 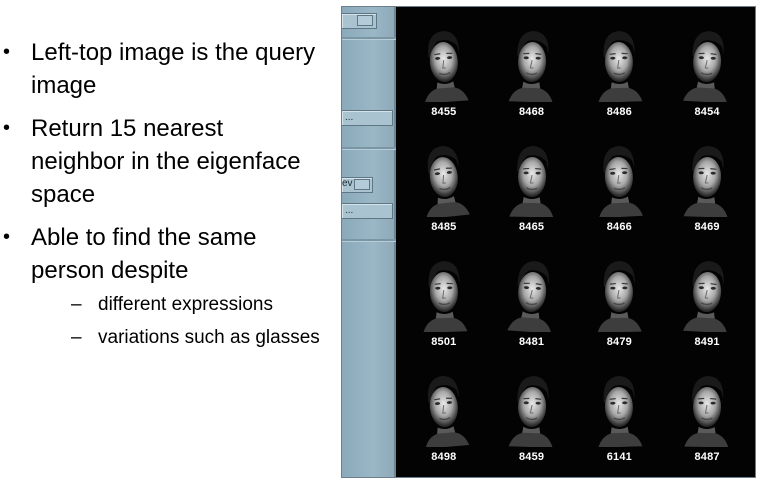 I want to click on face-result: 8465, so click(x=532, y=185).